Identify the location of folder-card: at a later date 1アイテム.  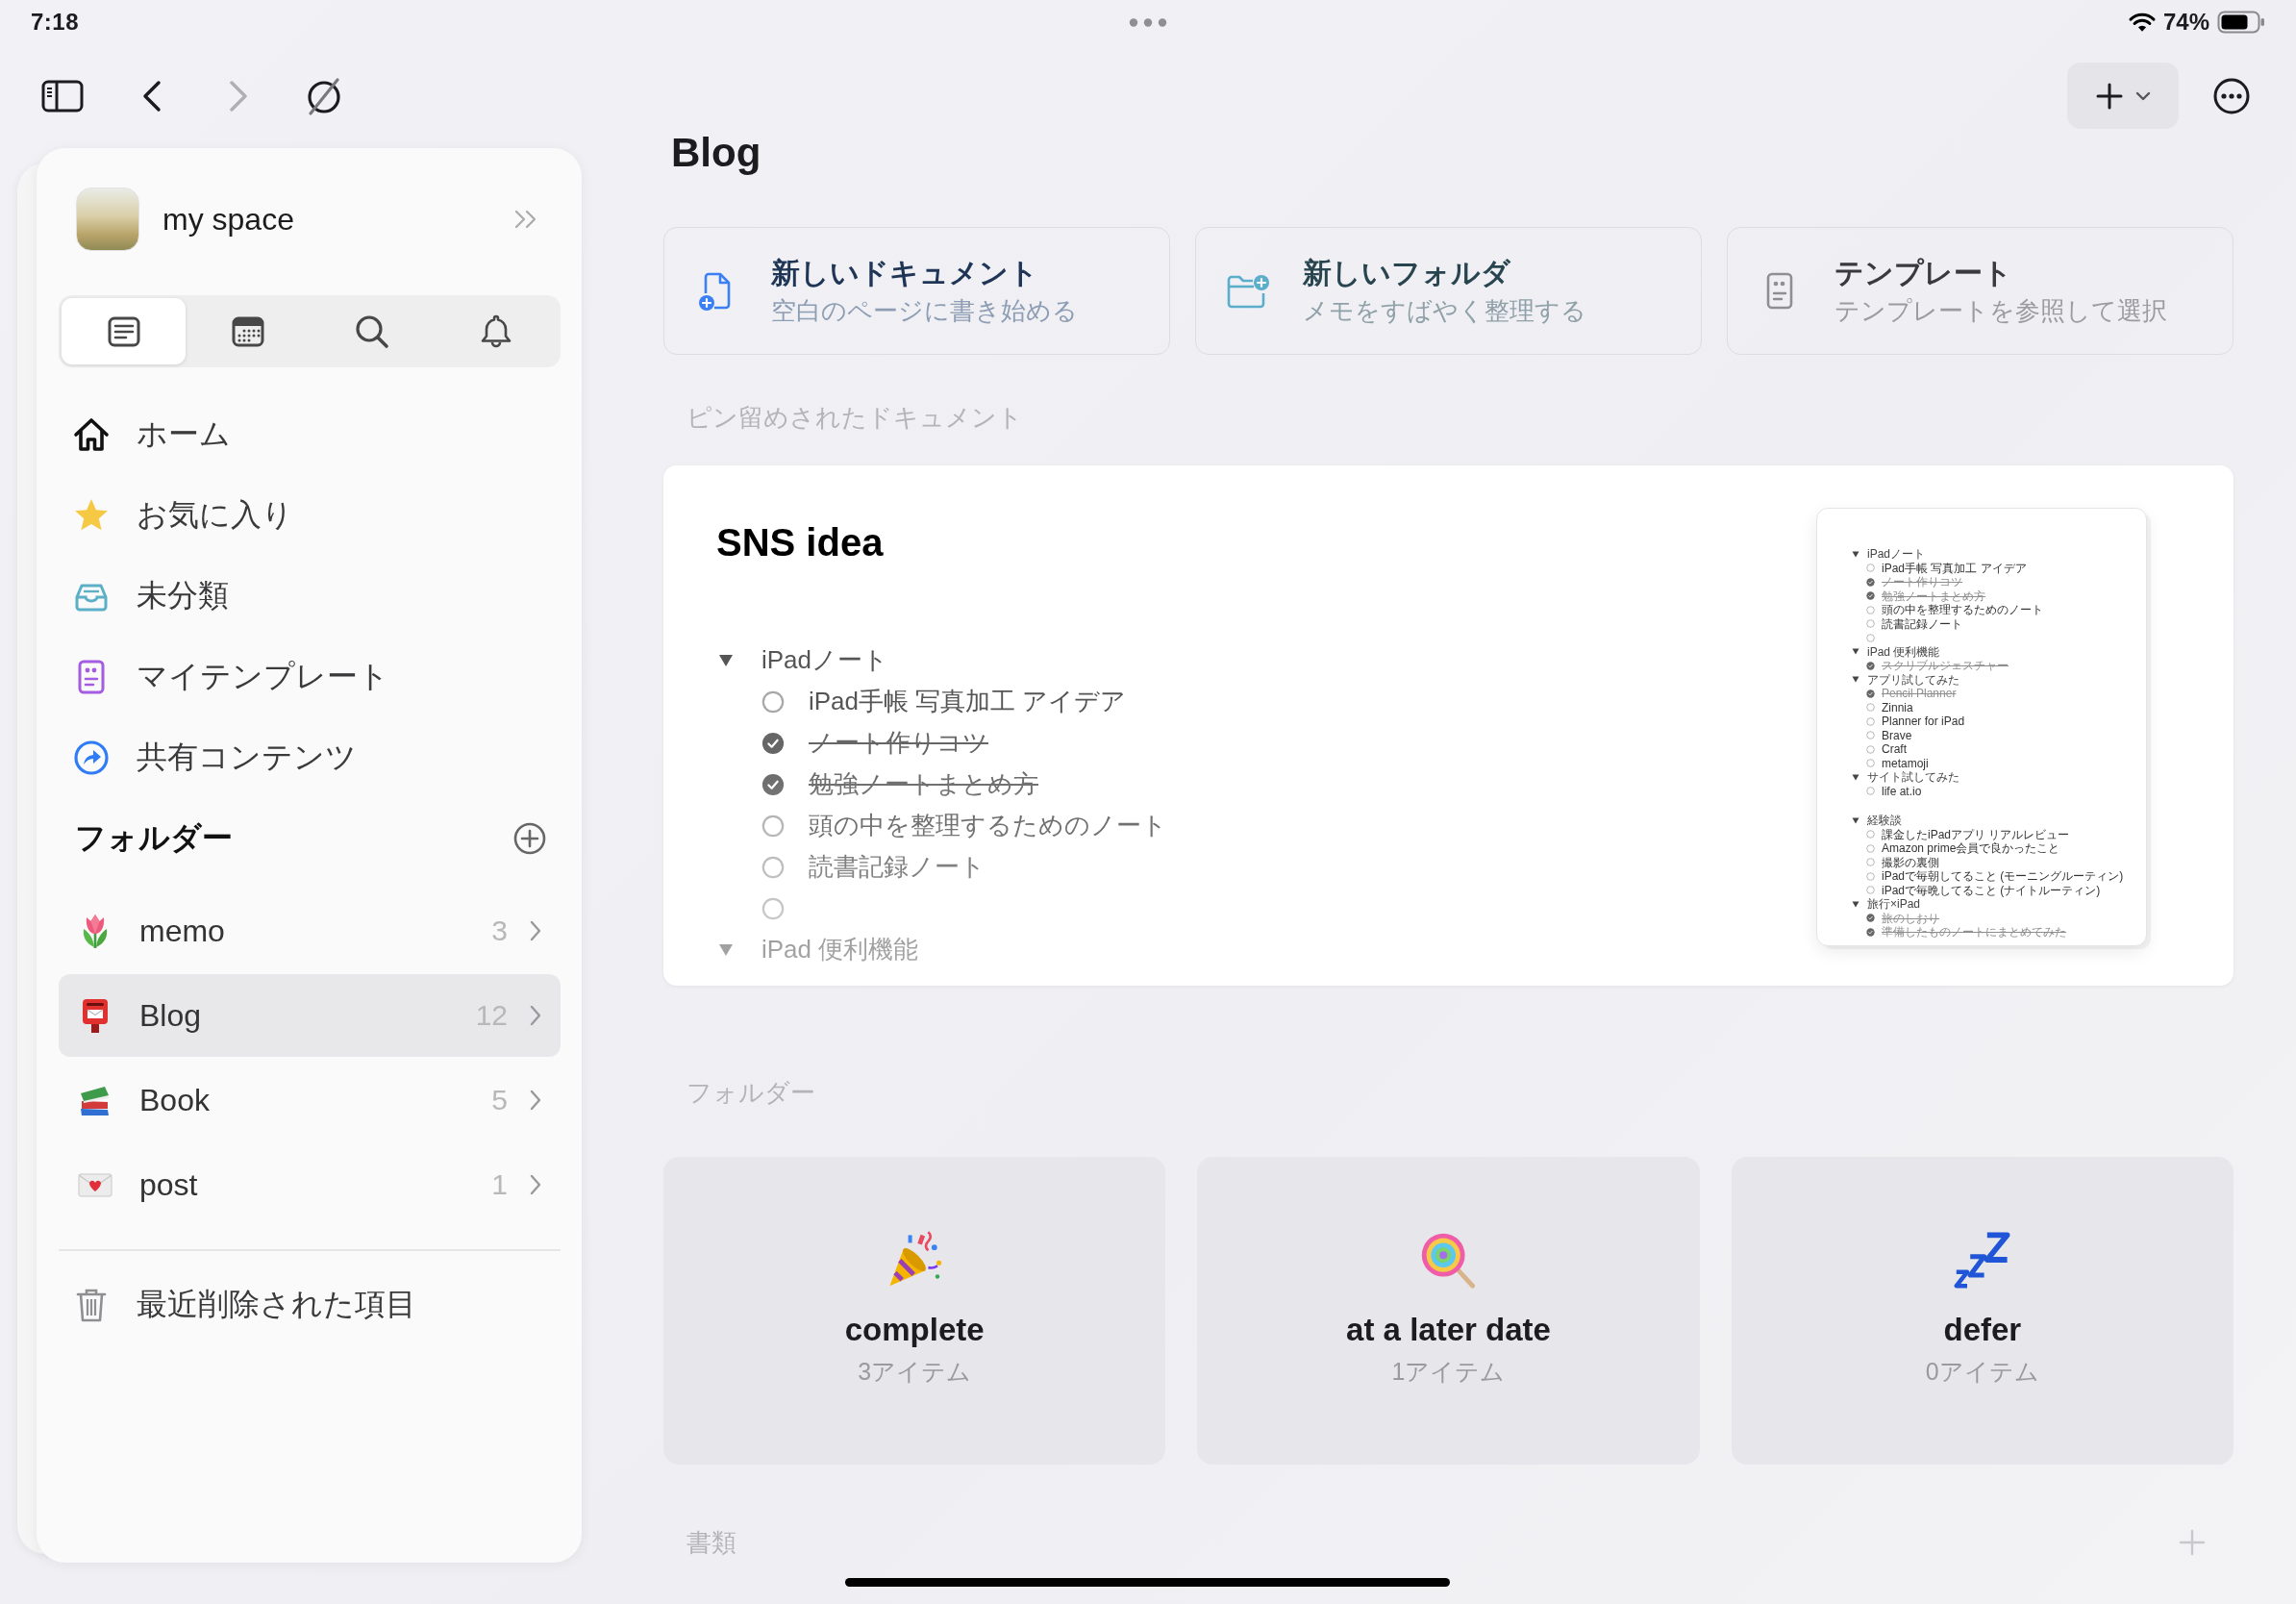
(1448, 1311).